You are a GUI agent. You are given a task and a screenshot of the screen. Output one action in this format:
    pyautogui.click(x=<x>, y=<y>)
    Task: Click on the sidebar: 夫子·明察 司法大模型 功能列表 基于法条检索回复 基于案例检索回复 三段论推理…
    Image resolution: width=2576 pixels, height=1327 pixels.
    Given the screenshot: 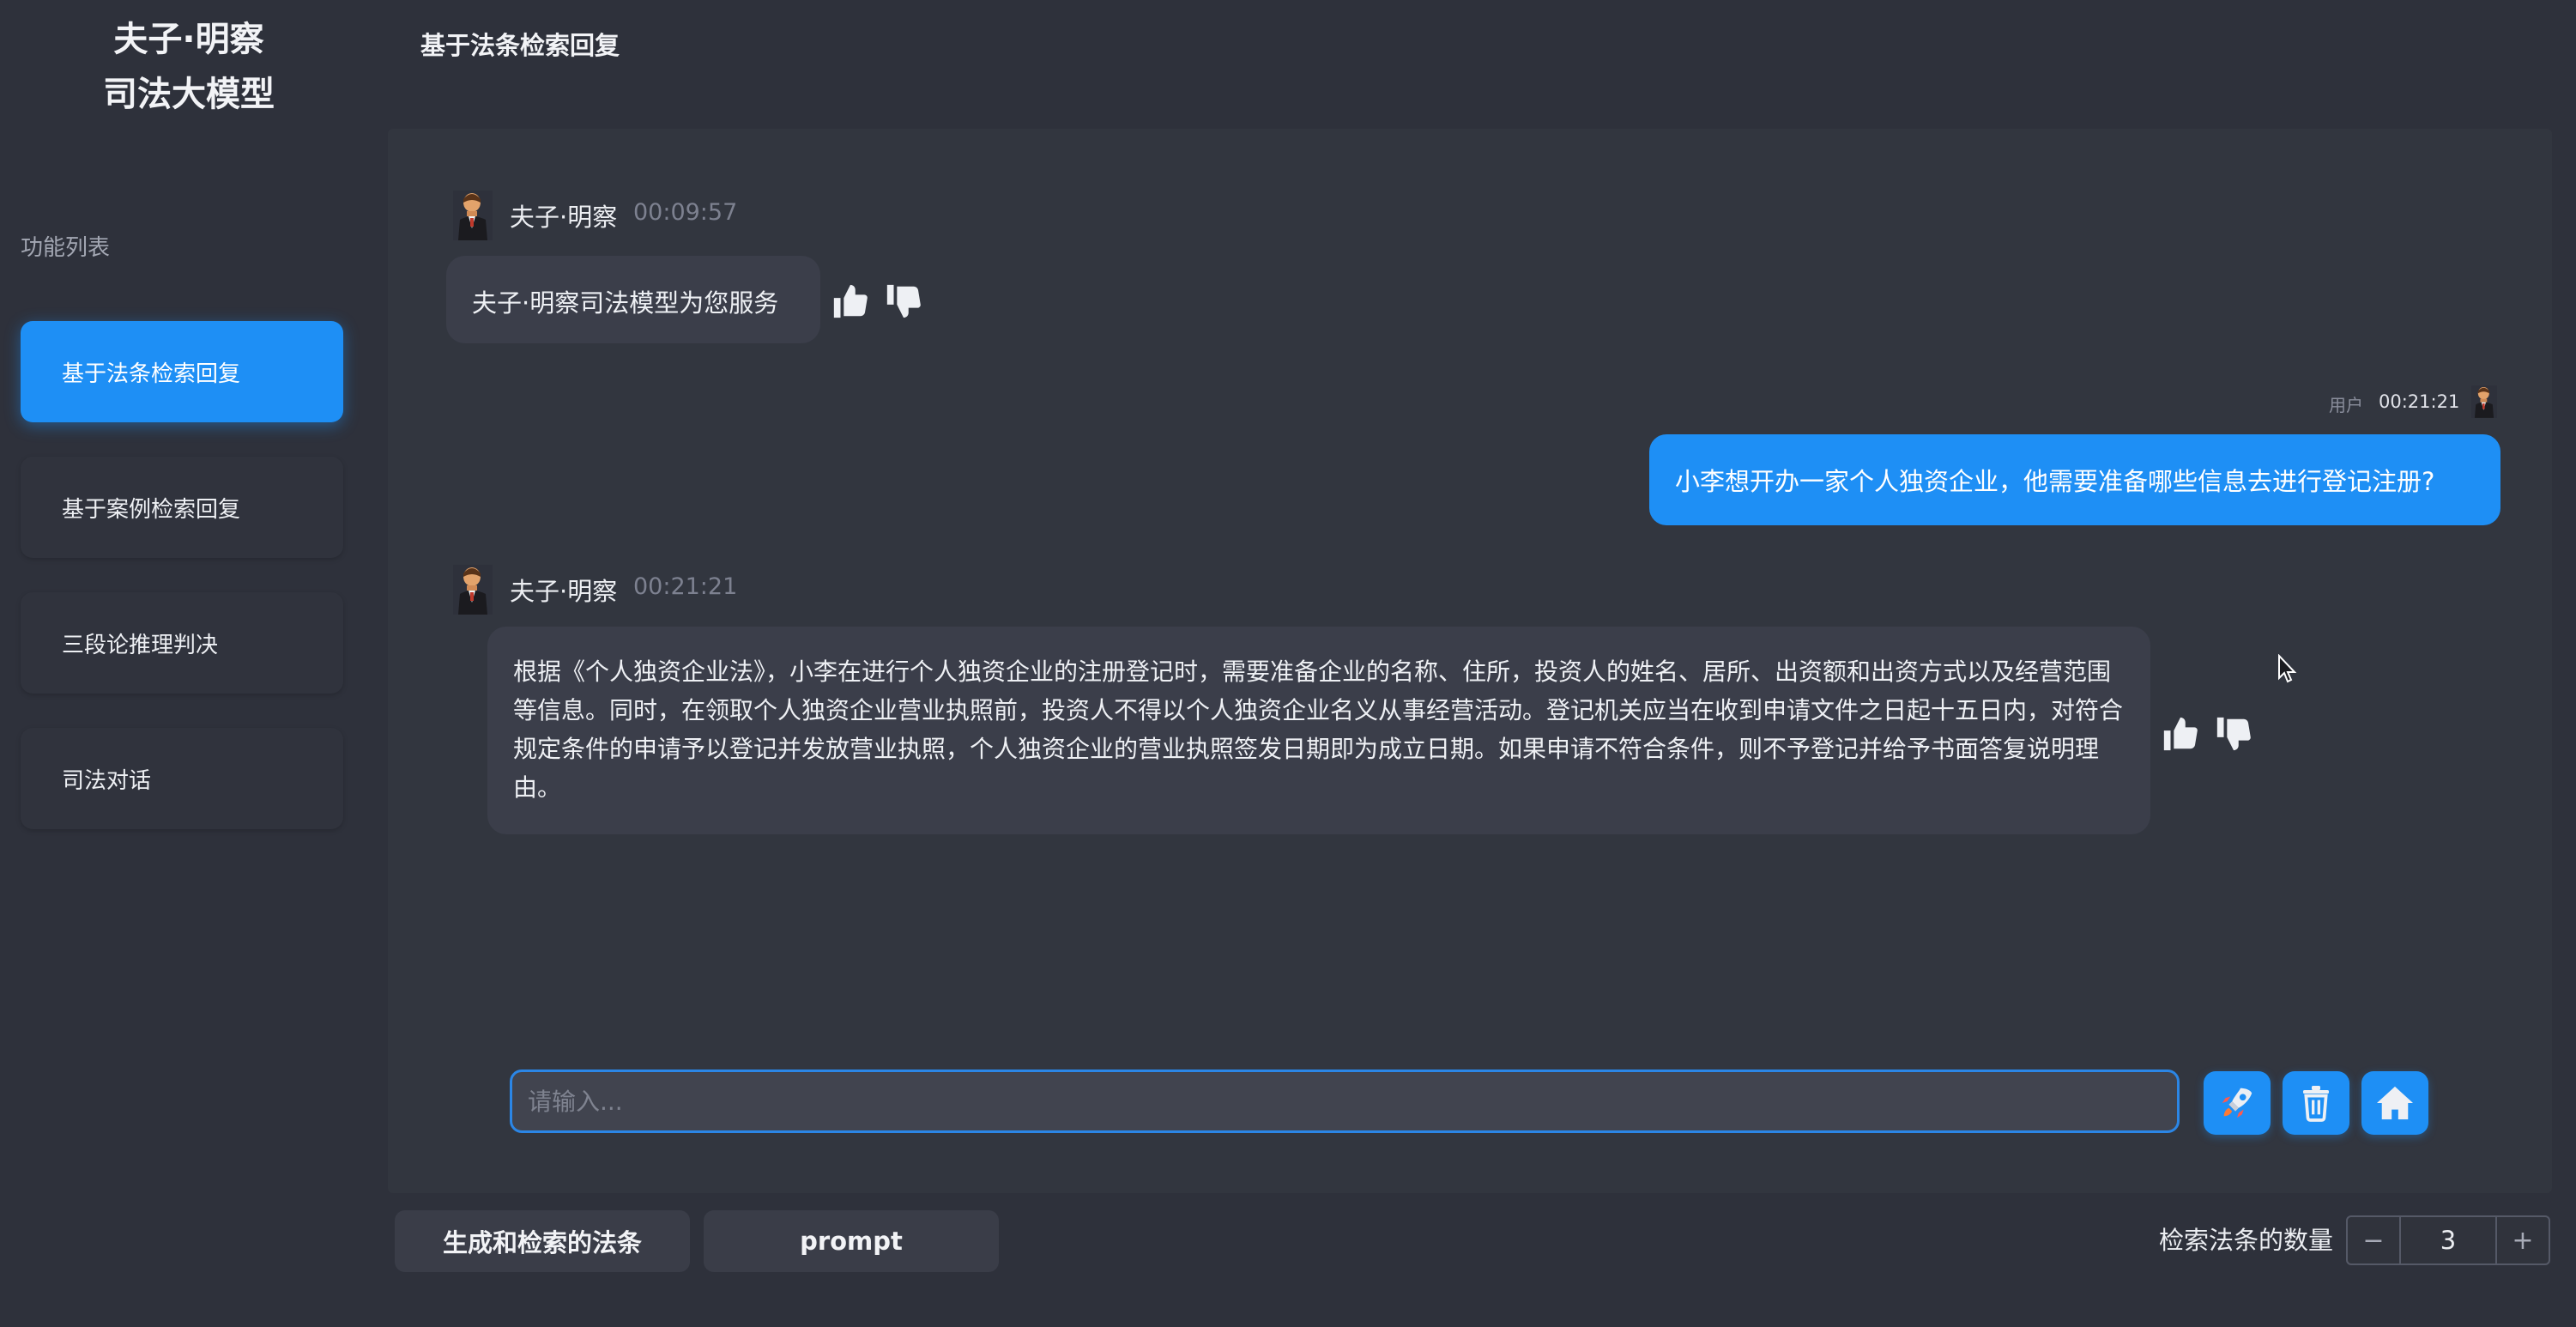 What is the action you would take?
    pyautogui.click(x=189, y=663)
    